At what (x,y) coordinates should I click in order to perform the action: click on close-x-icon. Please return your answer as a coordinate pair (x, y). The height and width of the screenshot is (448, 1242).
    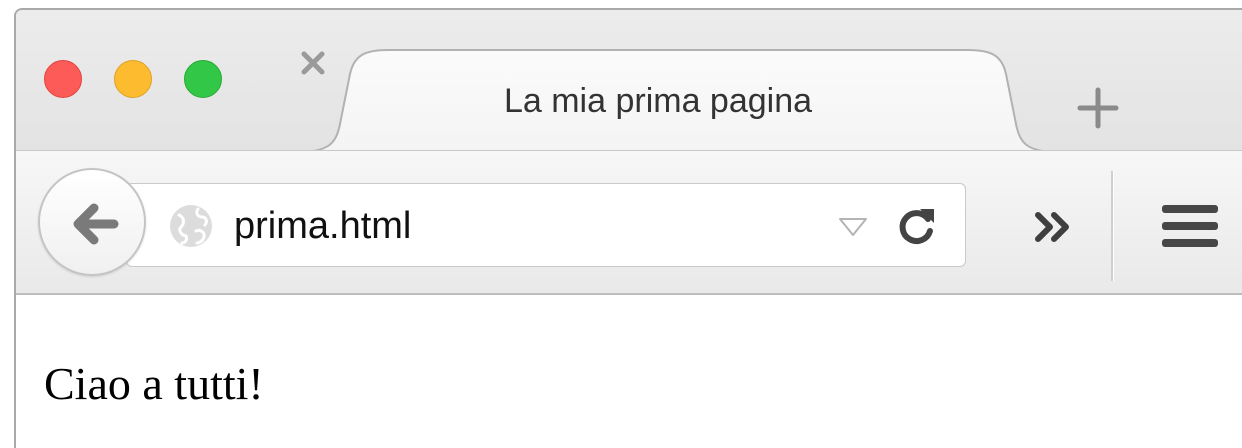
    Looking at the image, I should click on (313, 63).